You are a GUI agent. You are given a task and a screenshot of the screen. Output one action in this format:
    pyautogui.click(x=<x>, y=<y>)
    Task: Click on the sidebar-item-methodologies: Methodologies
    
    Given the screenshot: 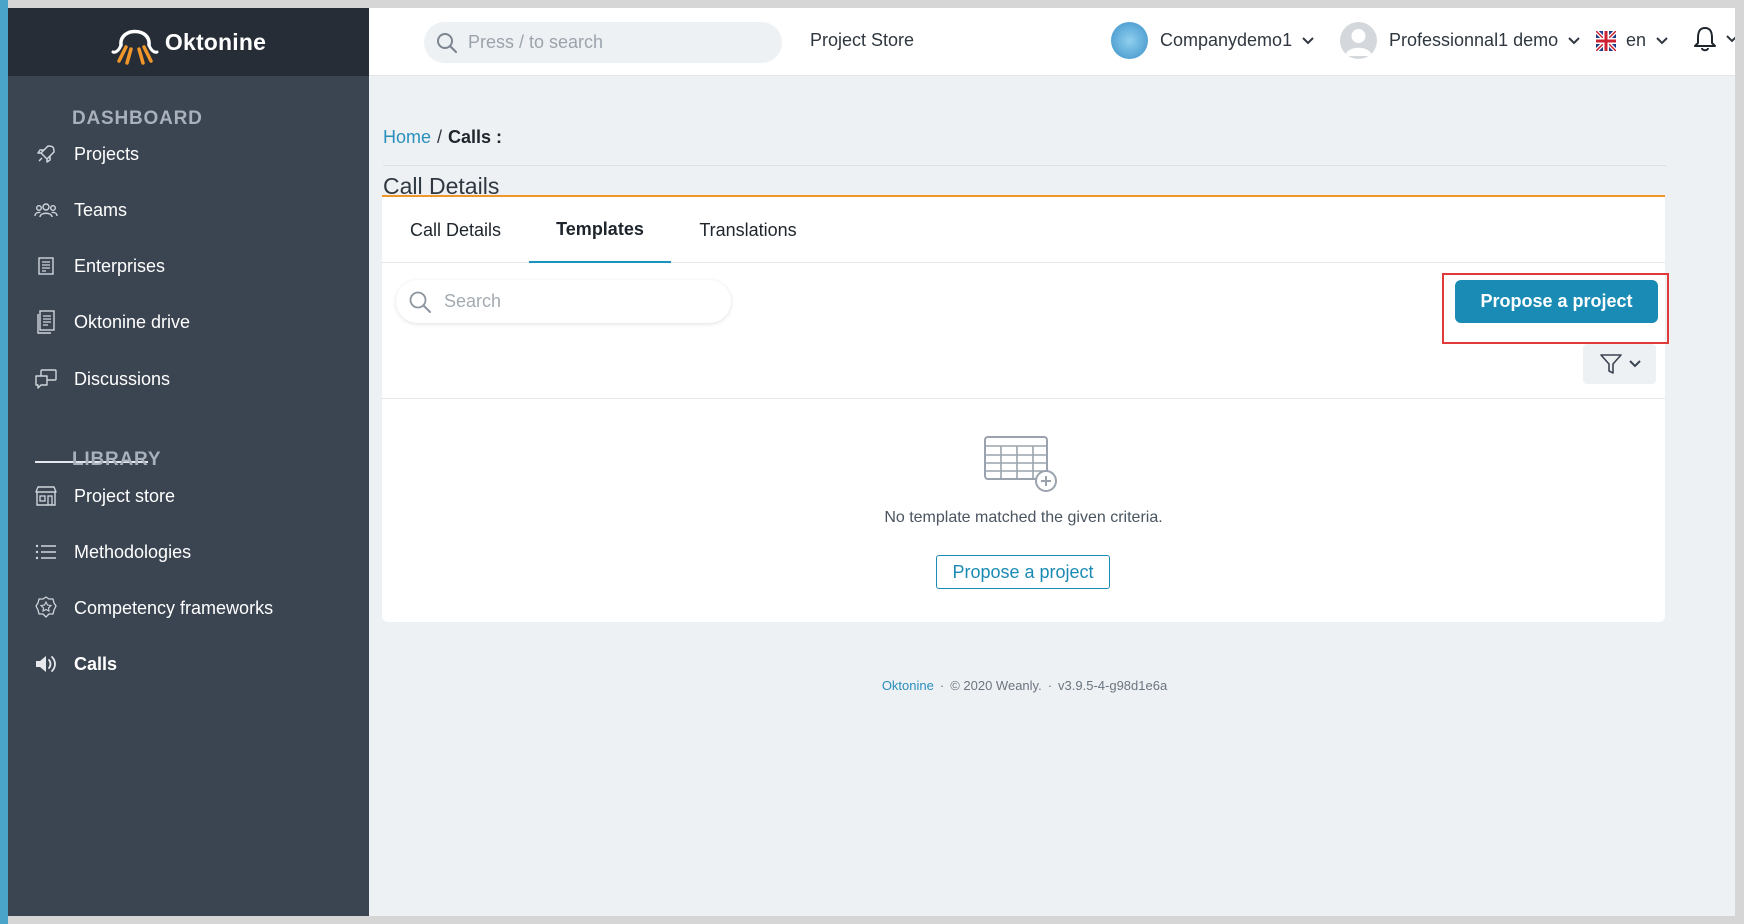 What is the action you would take?
    pyautogui.click(x=112, y=552)
    